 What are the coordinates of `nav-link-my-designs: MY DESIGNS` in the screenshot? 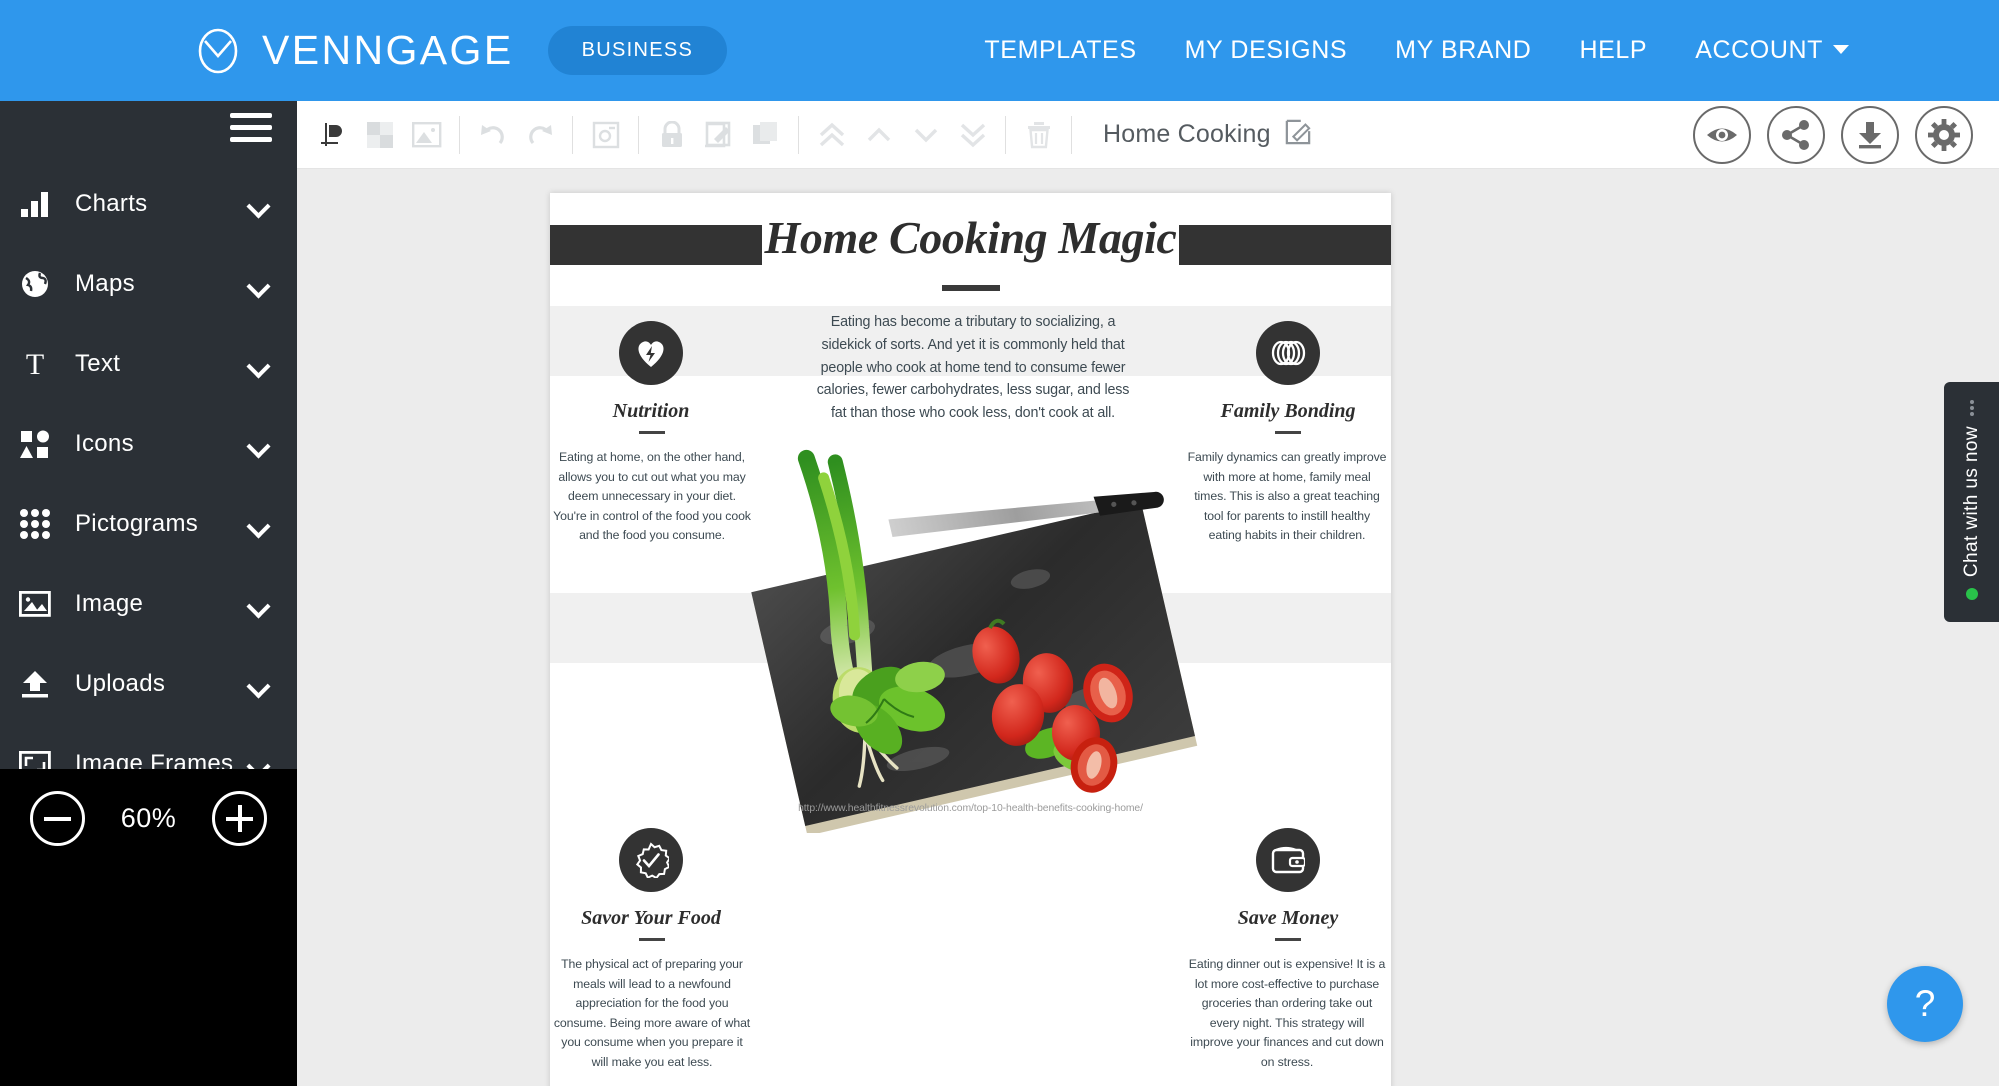 It's located at (1266, 50).